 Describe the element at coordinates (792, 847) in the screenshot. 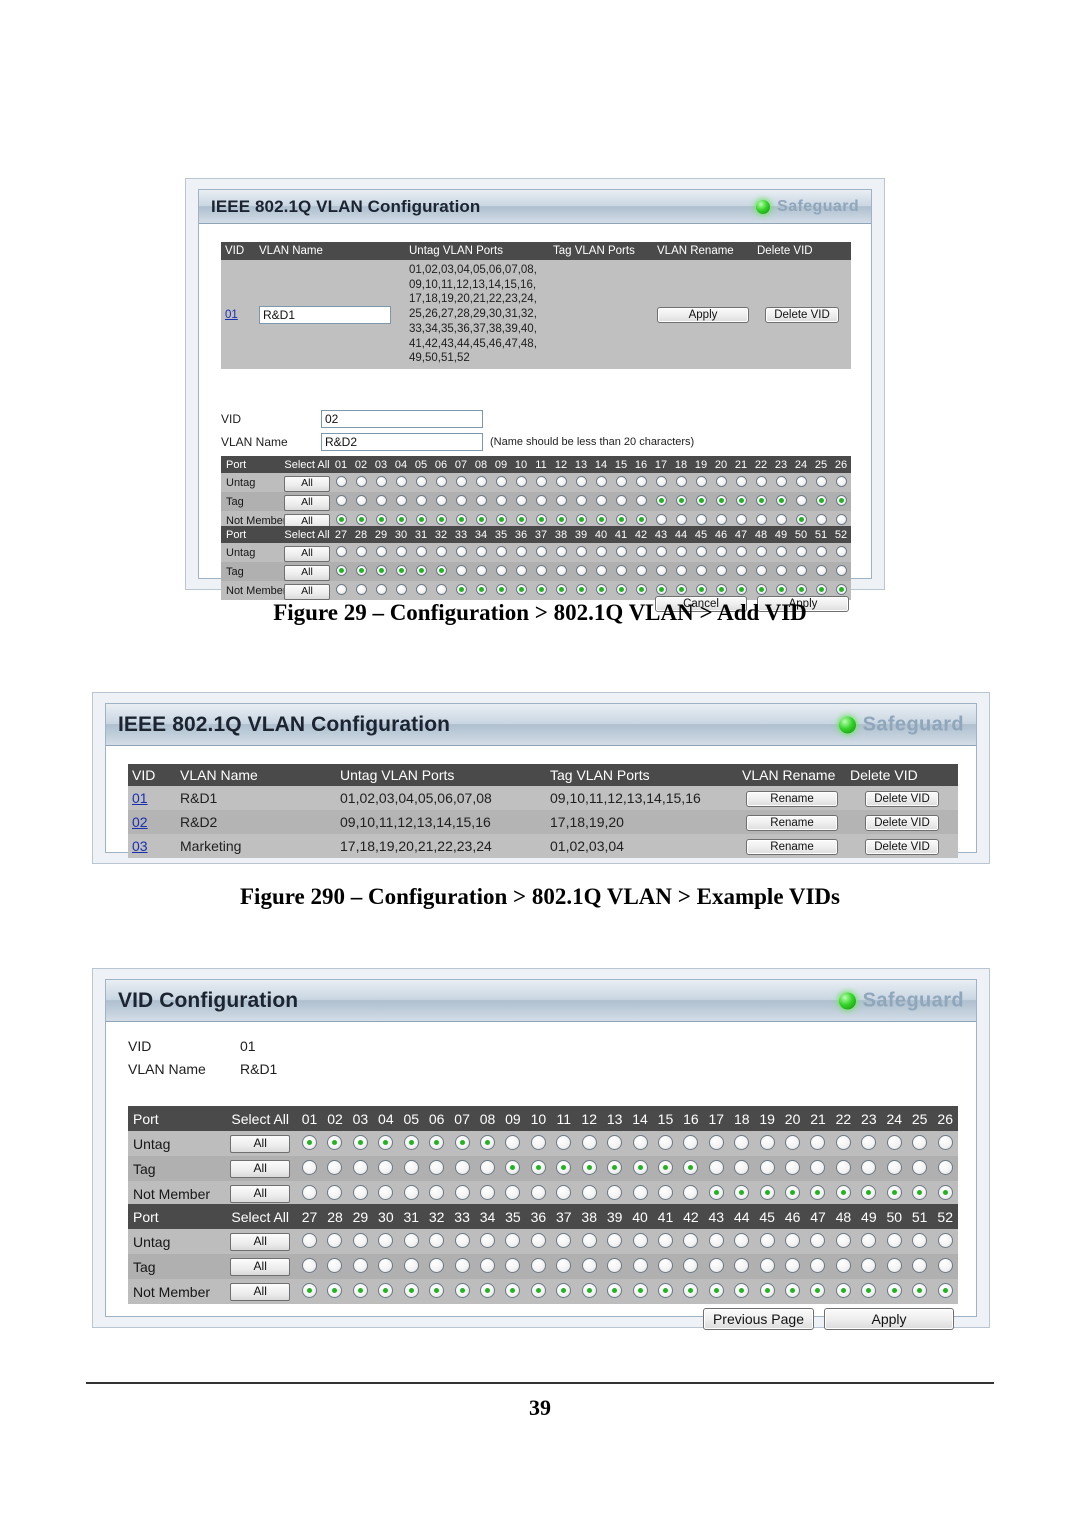

I see `rename-button: Rename` at that location.